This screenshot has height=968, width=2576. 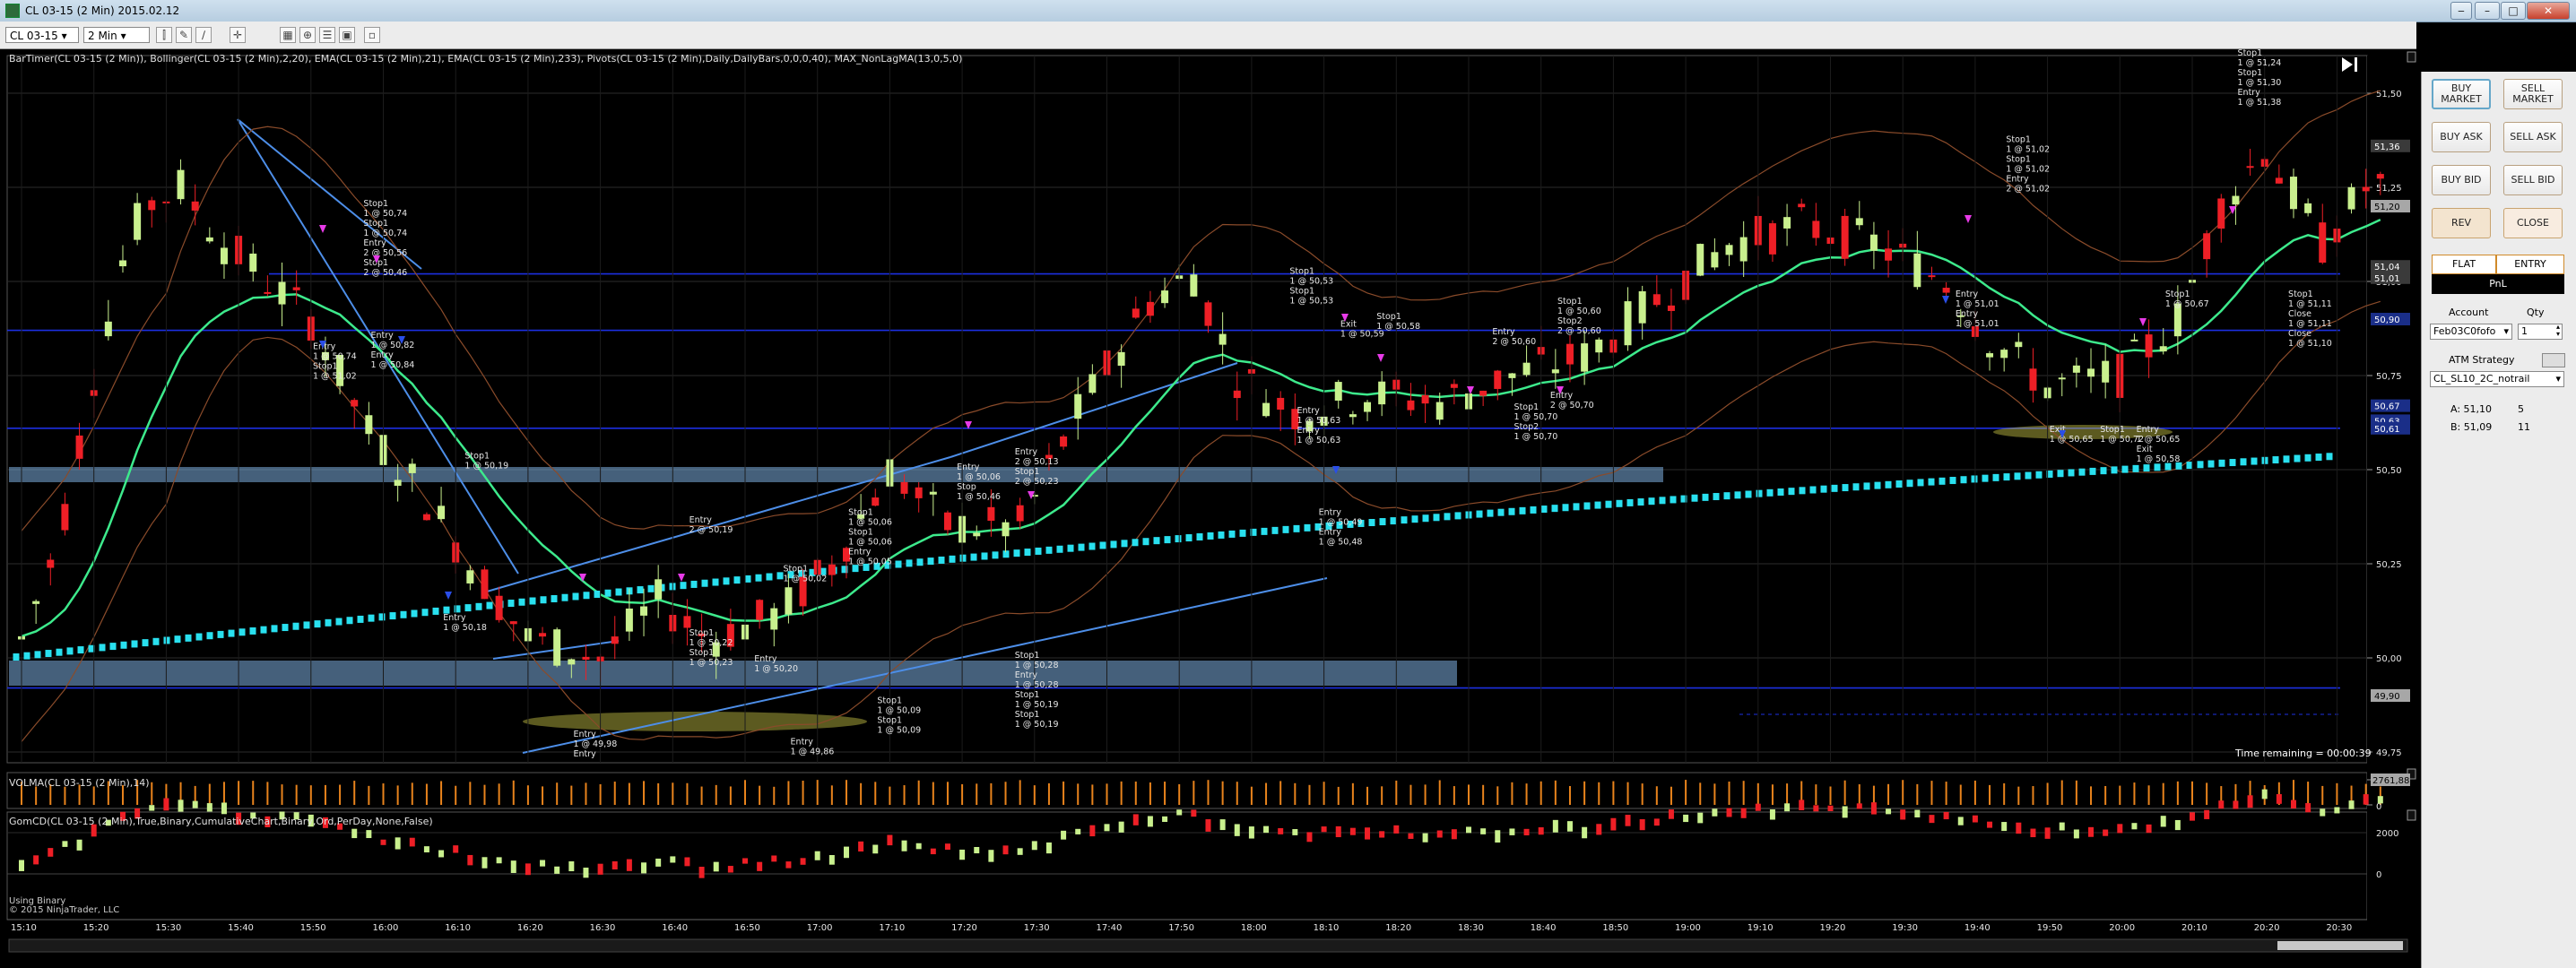 I want to click on account-selector: Feb03C0fofo ▾, so click(x=2471, y=332).